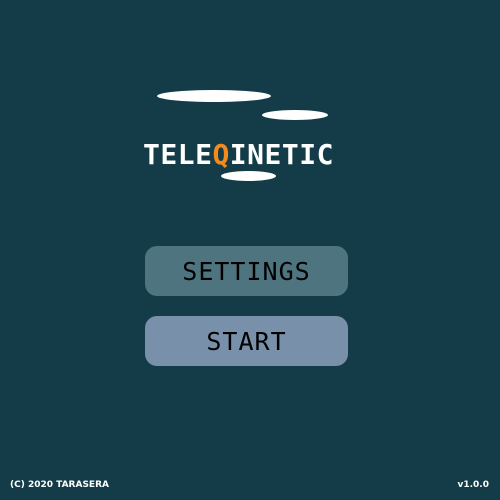 The image size is (500, 500). What do you see at coordinates (473, 485) in the screenshot?
I see `version-text: v1.0.0` at bounding box center [473, 485].